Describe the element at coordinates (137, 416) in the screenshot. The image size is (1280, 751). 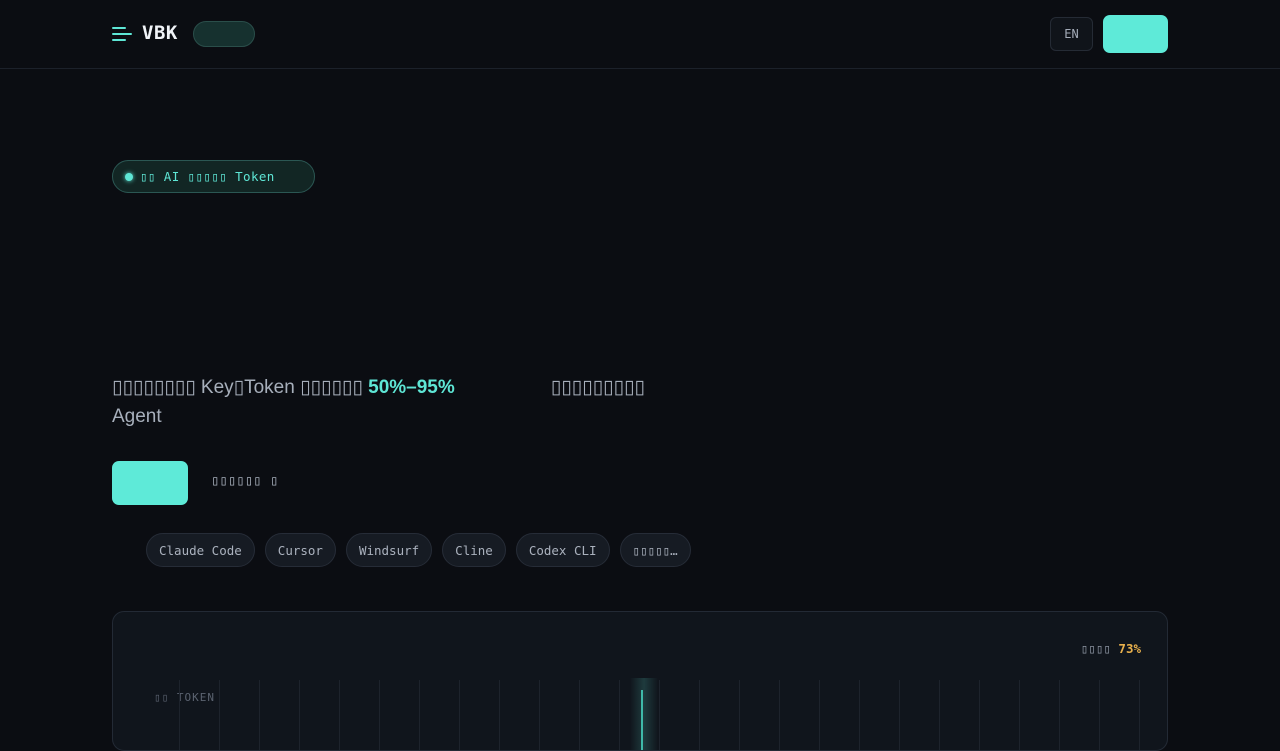
I see `hero-description-line2: Agent` at that location.